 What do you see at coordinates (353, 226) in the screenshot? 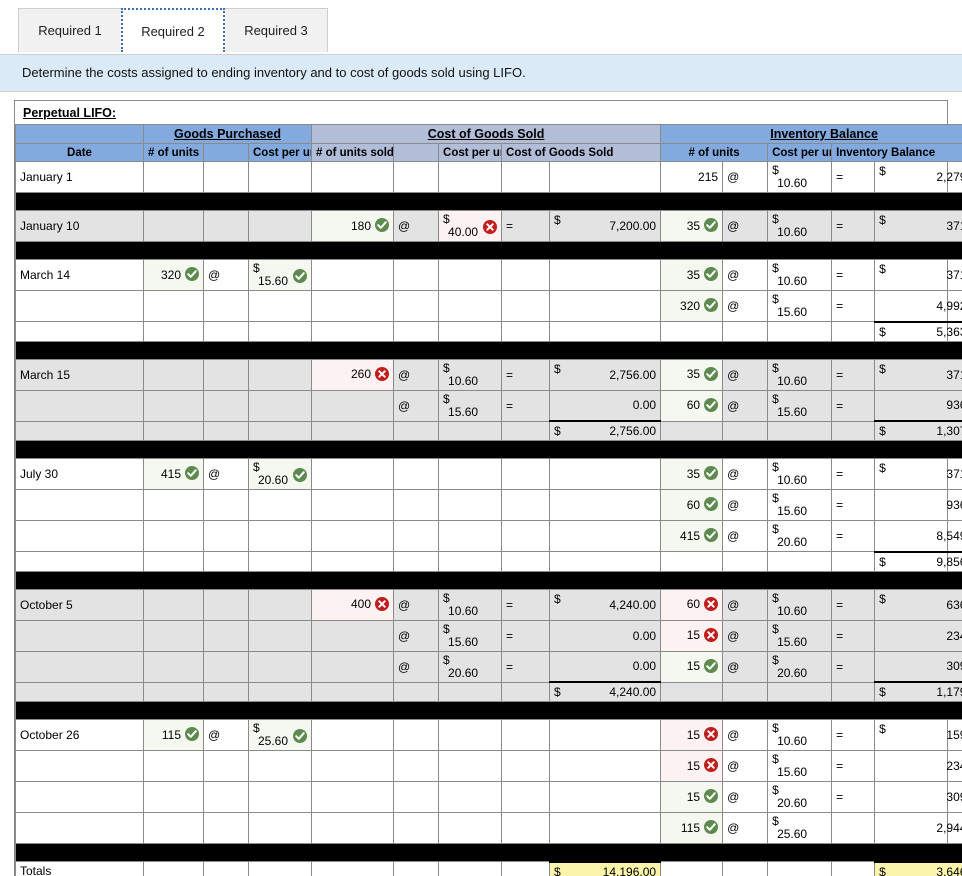
I see `cell-cogs-units-sold: 180` at bounding box center [353, 226].